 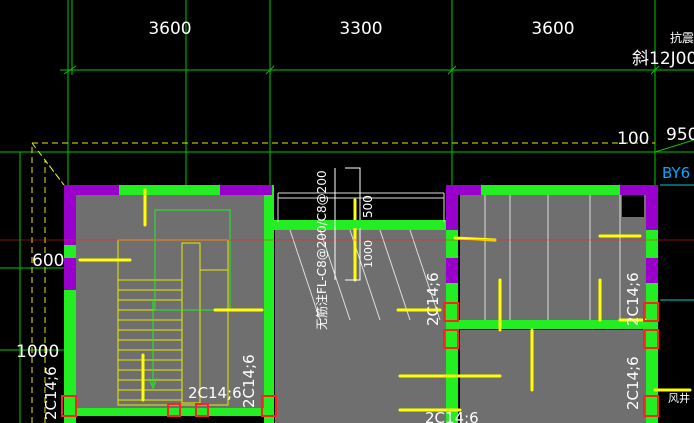 What do you see at coordinates (680, 135) in the screenshot?
I see `dim-950: 950` at bounding box center [680, 135].